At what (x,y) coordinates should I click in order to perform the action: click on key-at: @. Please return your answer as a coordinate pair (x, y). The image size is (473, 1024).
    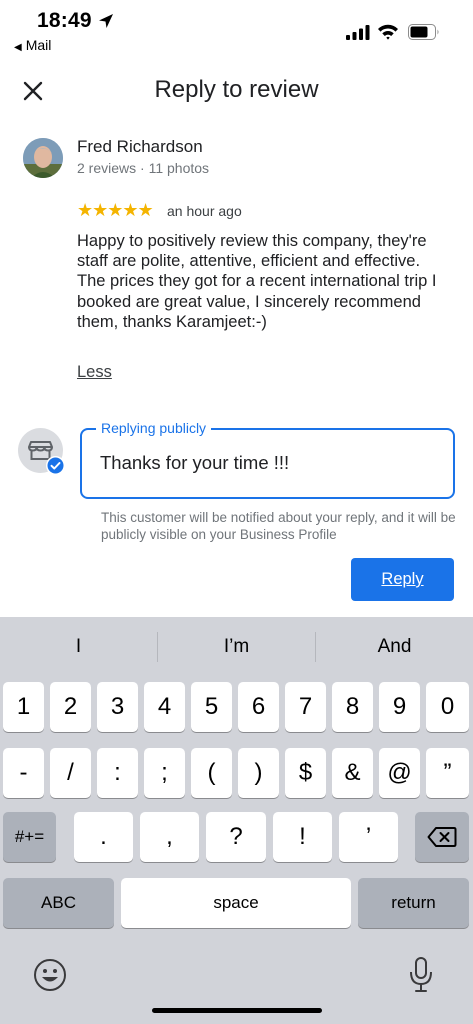
    Looking at the image, I should click on (399, 773).